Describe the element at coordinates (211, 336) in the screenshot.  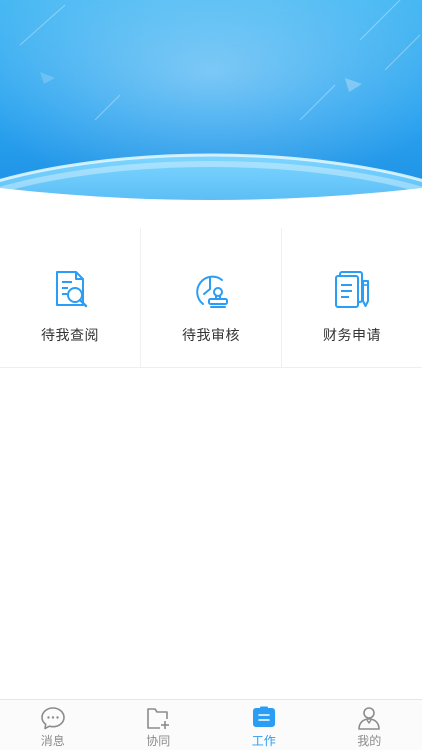
I see `grid-label: 待我审核` at that location.